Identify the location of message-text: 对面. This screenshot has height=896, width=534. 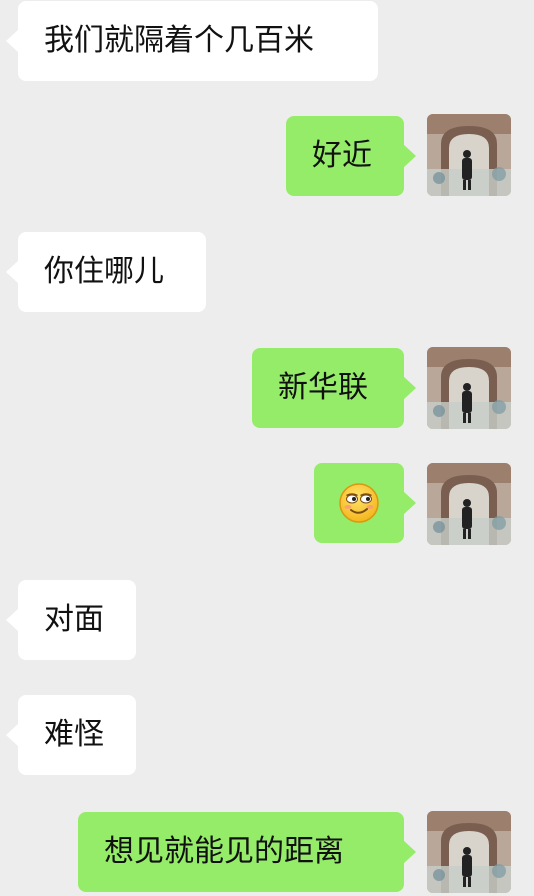
(74, 619).